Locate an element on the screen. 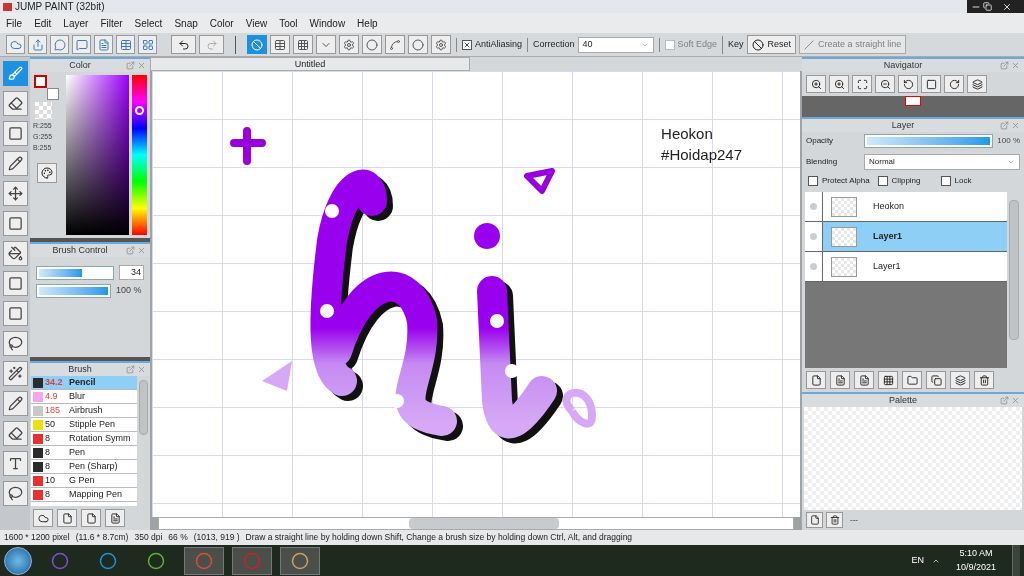 The width and height of the screenshot is (1024, 576). palette-button is located at coordinates (47, 173).